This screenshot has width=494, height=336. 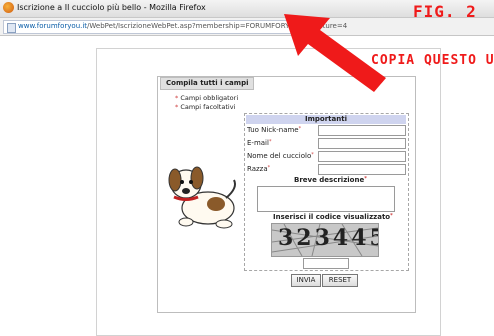 I want to click on important-header: Importanti, so click(x=326, y=119).